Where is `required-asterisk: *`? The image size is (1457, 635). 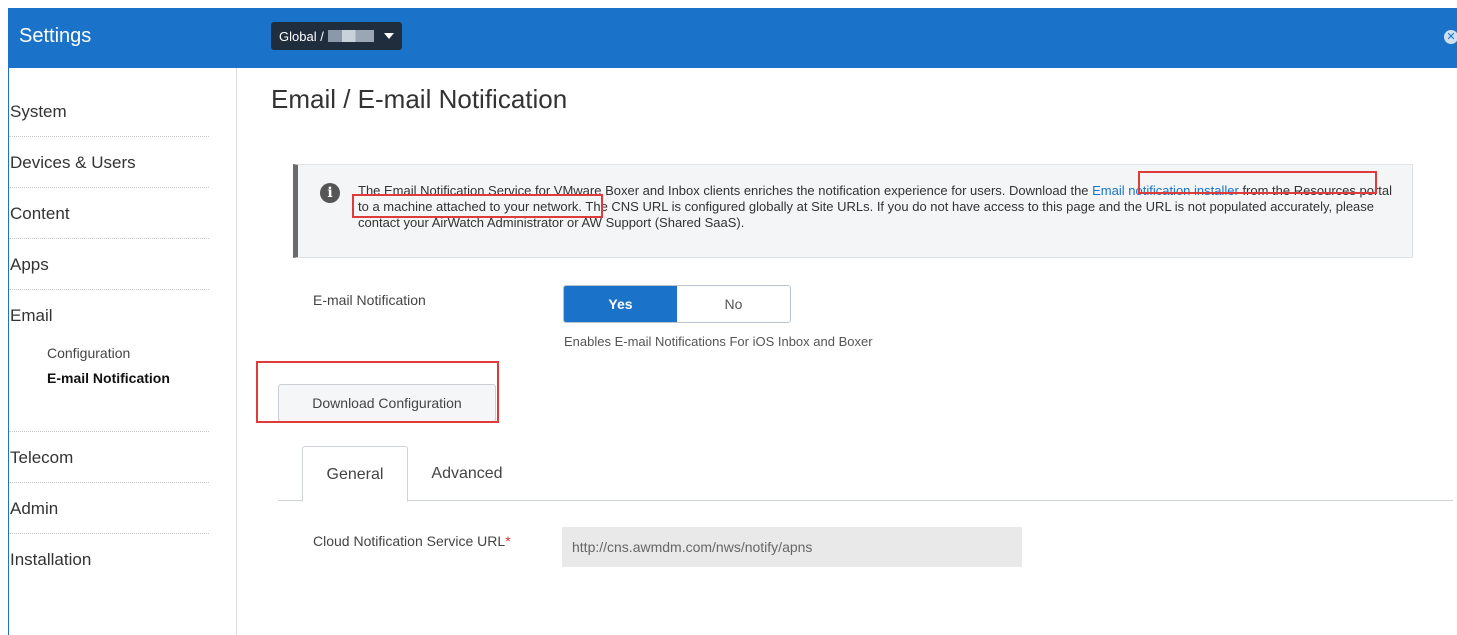
required-asterisk: * is located at coordinates (508, 541).